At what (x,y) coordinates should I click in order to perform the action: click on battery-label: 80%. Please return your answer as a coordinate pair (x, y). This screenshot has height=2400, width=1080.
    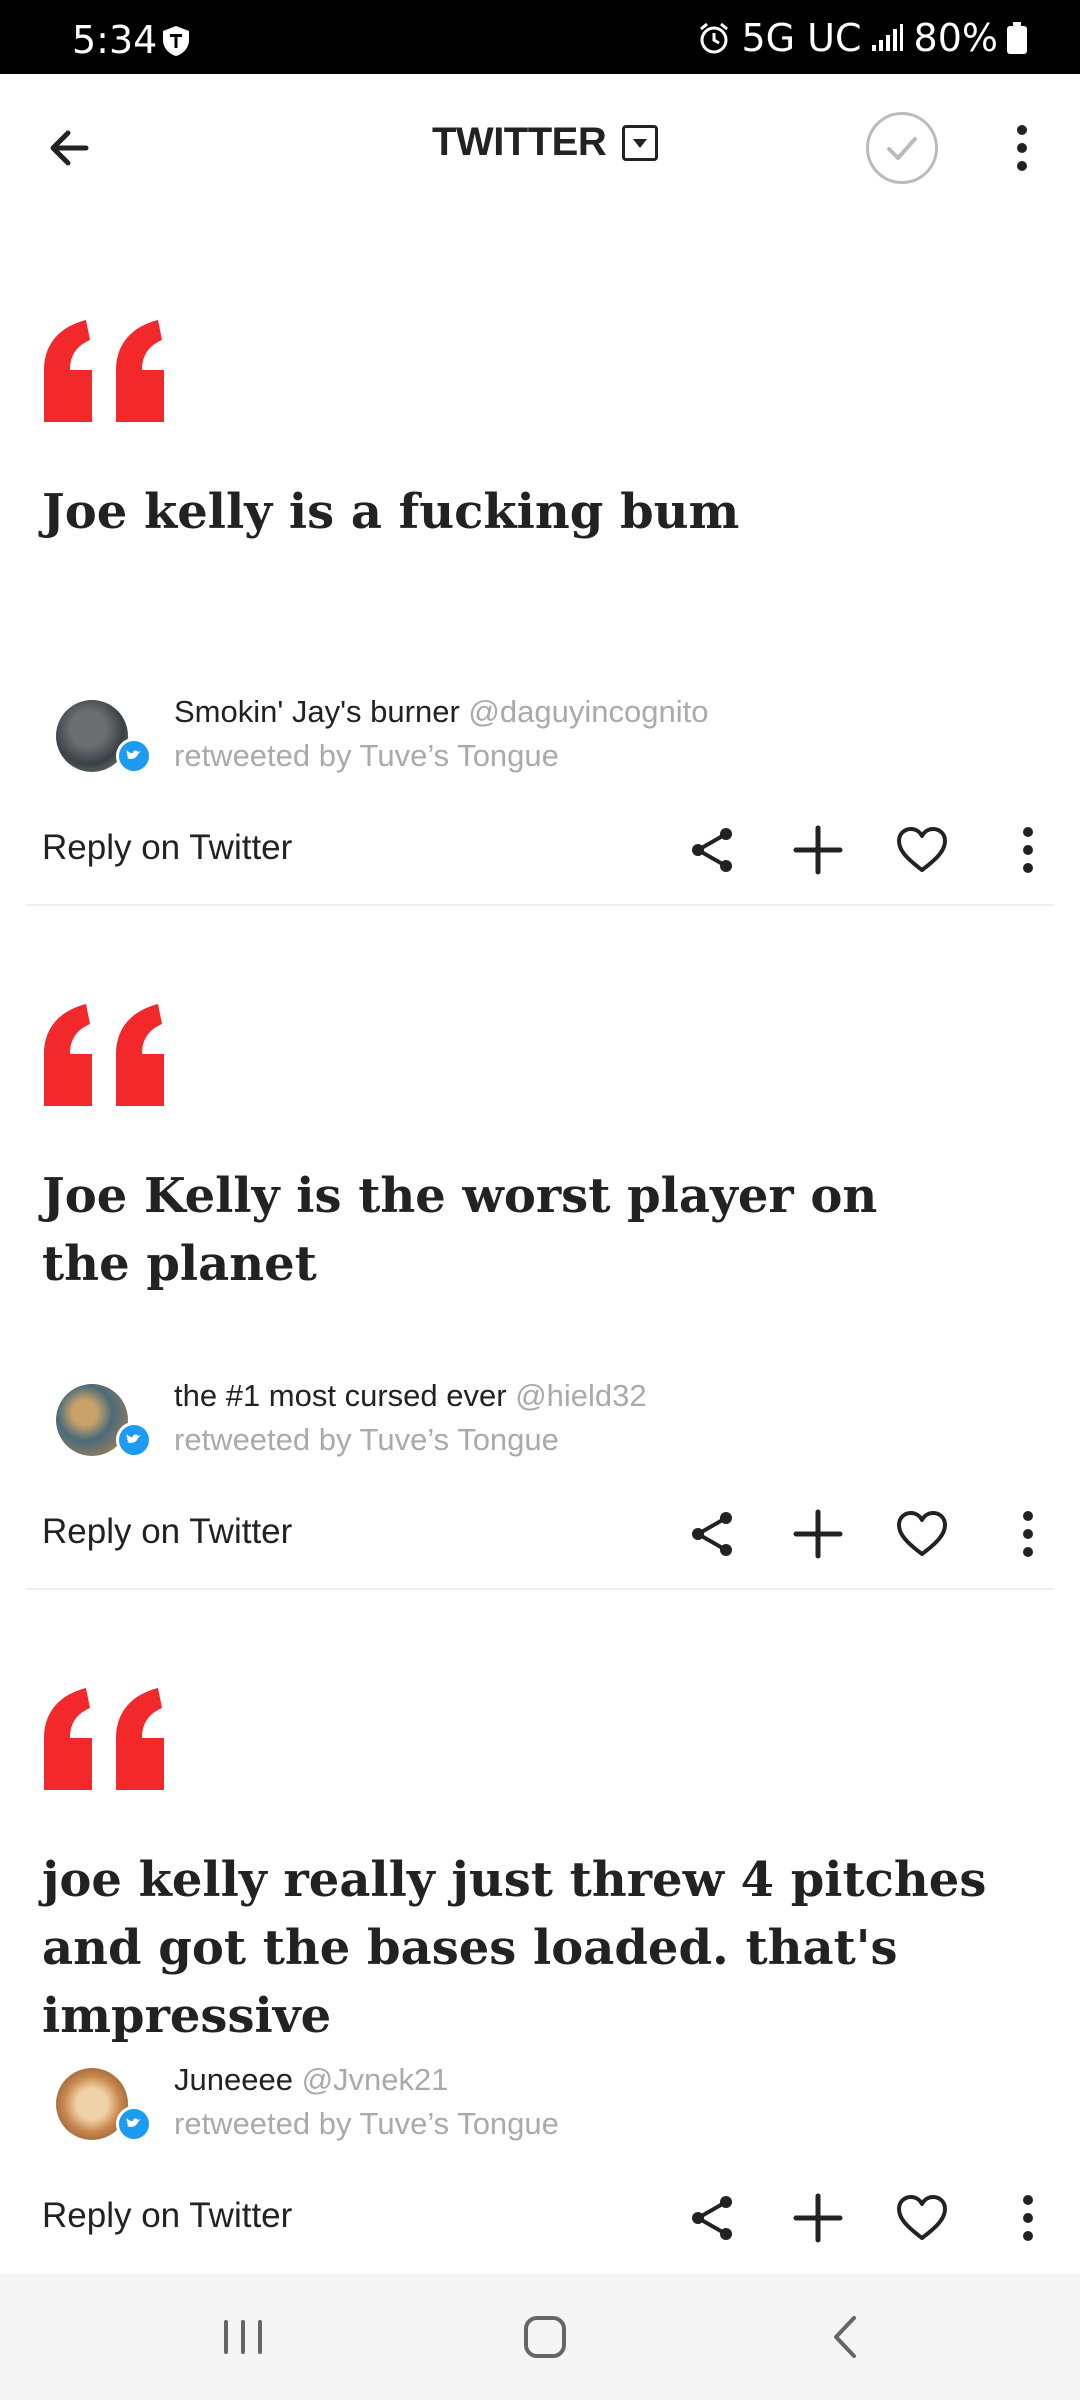
    Looking at the image, I should click on (955, 38).